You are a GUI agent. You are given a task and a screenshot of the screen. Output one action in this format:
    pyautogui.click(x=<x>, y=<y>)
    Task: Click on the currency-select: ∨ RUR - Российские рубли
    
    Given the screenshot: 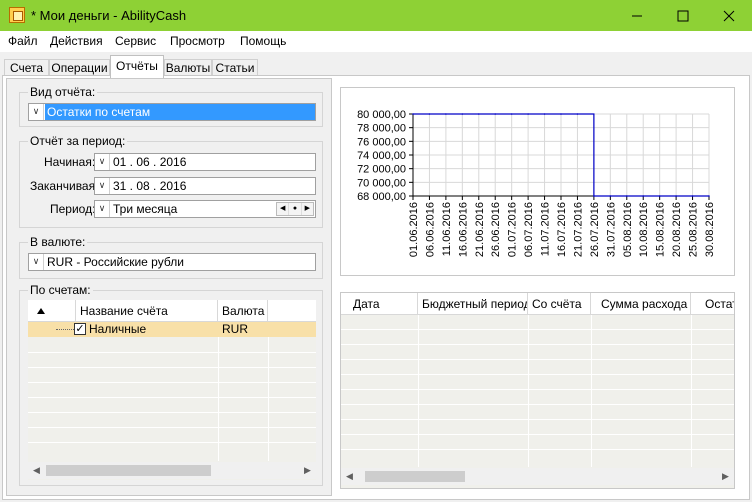 What is the action you would take?
    pyautogui.click(x=172, y=262)
    